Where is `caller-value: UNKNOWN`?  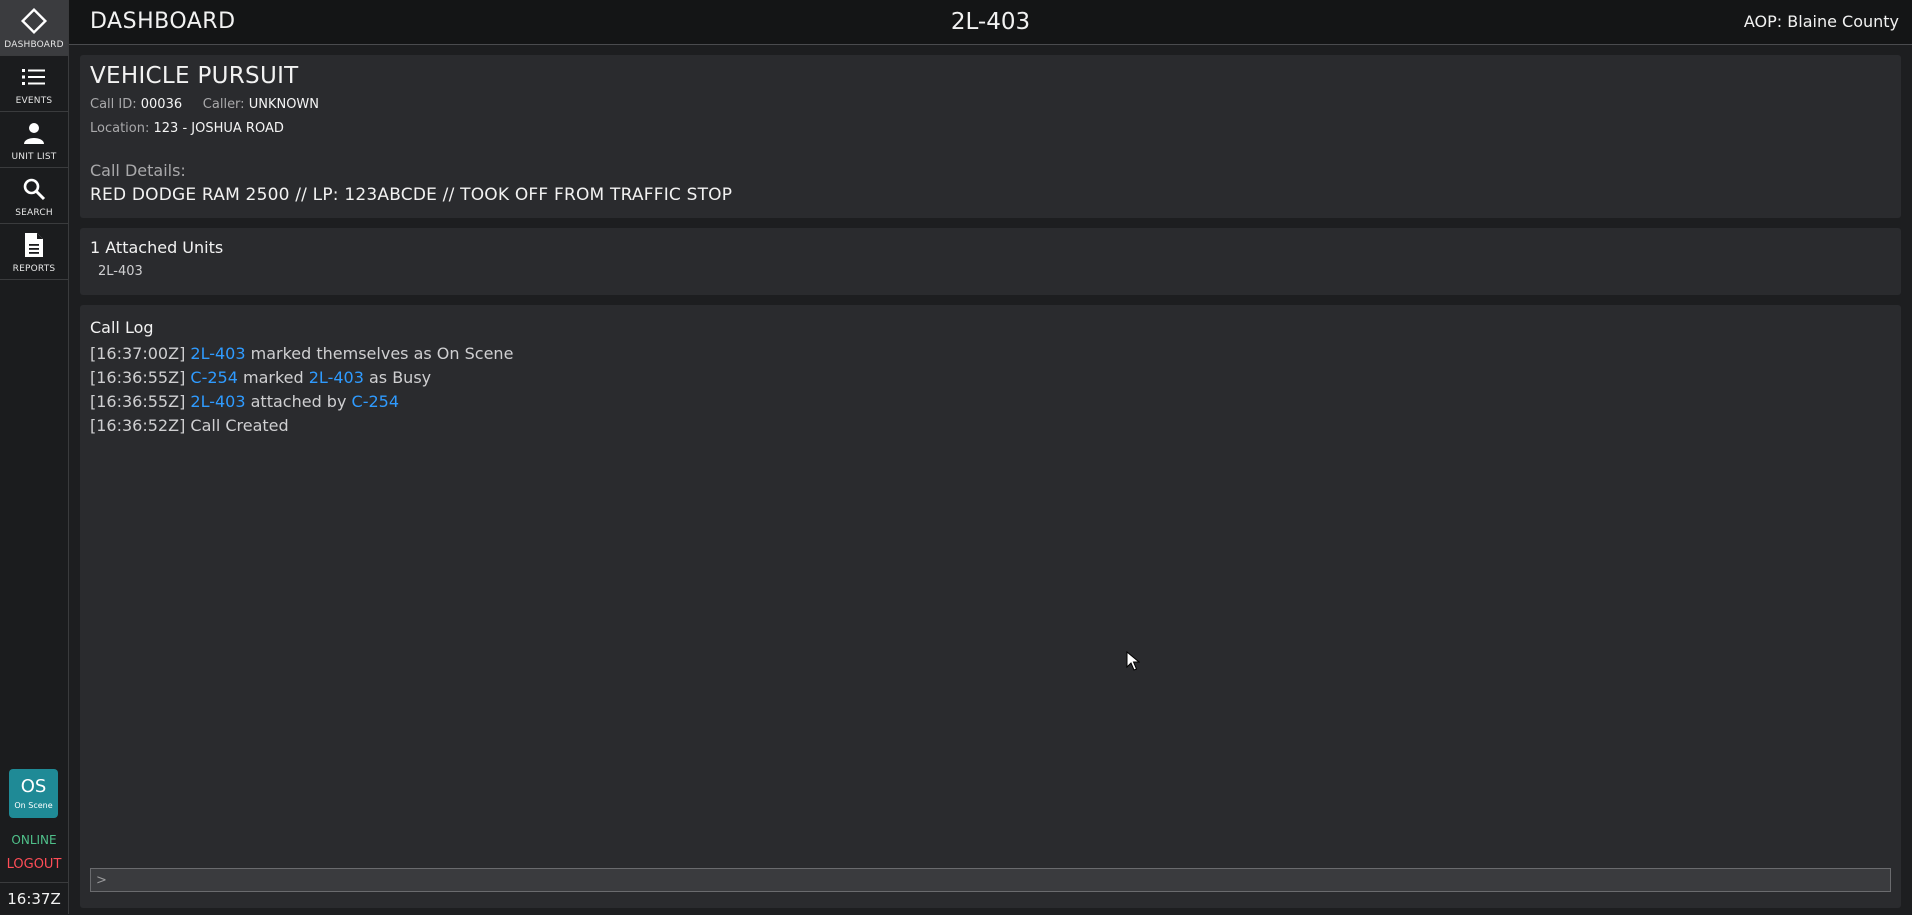 caller-value: UNKNOWN is located at coordinates (284, 104).